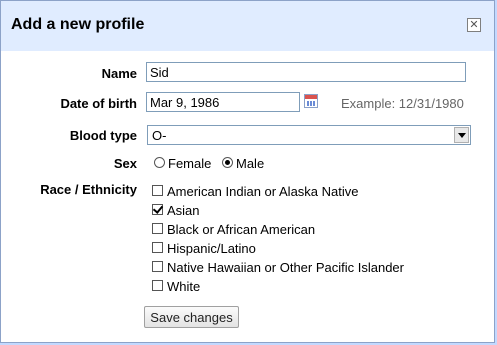  Describe the element at coordinates (184, 286) in the screenshot. I see `race-option-label: White` at that location.